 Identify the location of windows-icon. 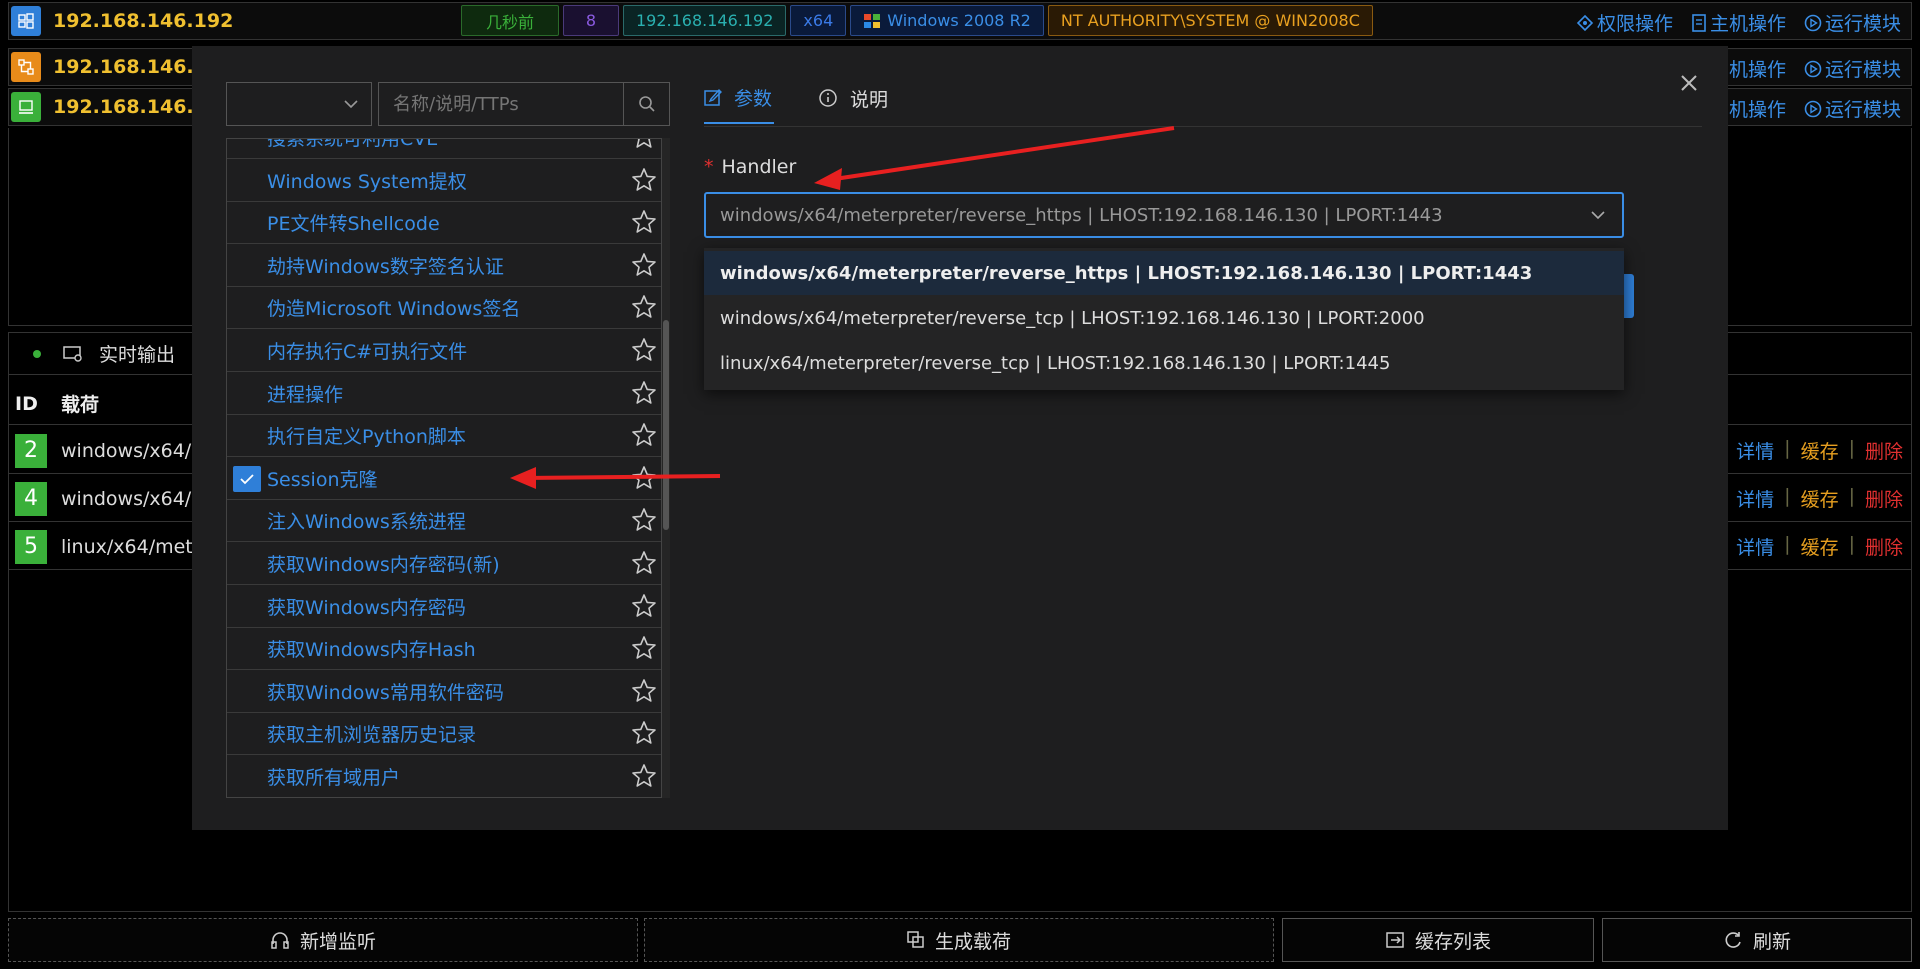
(26, 21).